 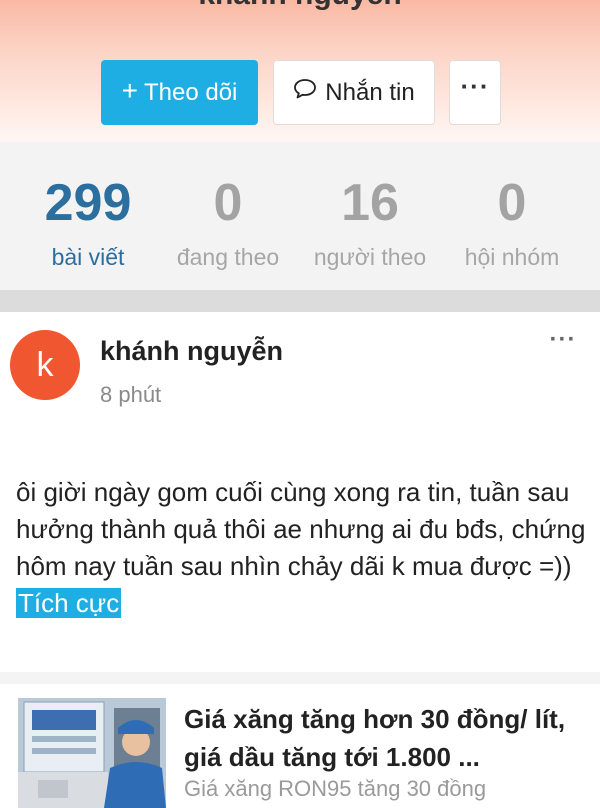 I want to click on post-divider, so click(x=300, y=678).